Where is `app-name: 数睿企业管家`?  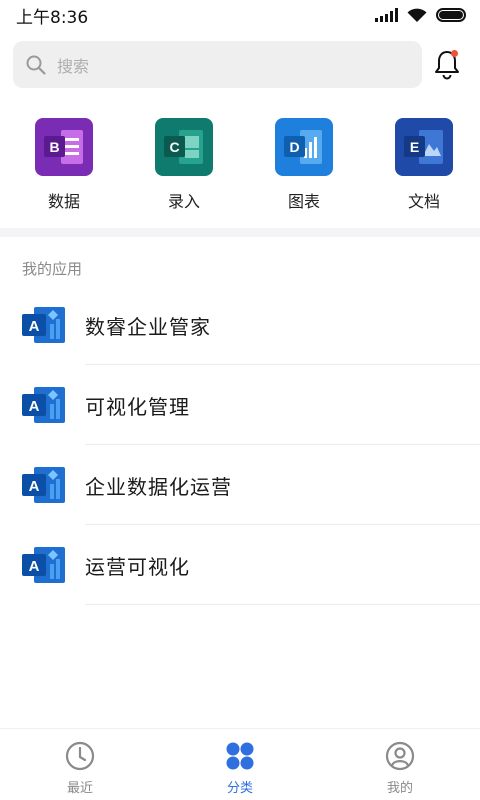 app-name: 数睿企业管家 is located at coordinates (148, 327).